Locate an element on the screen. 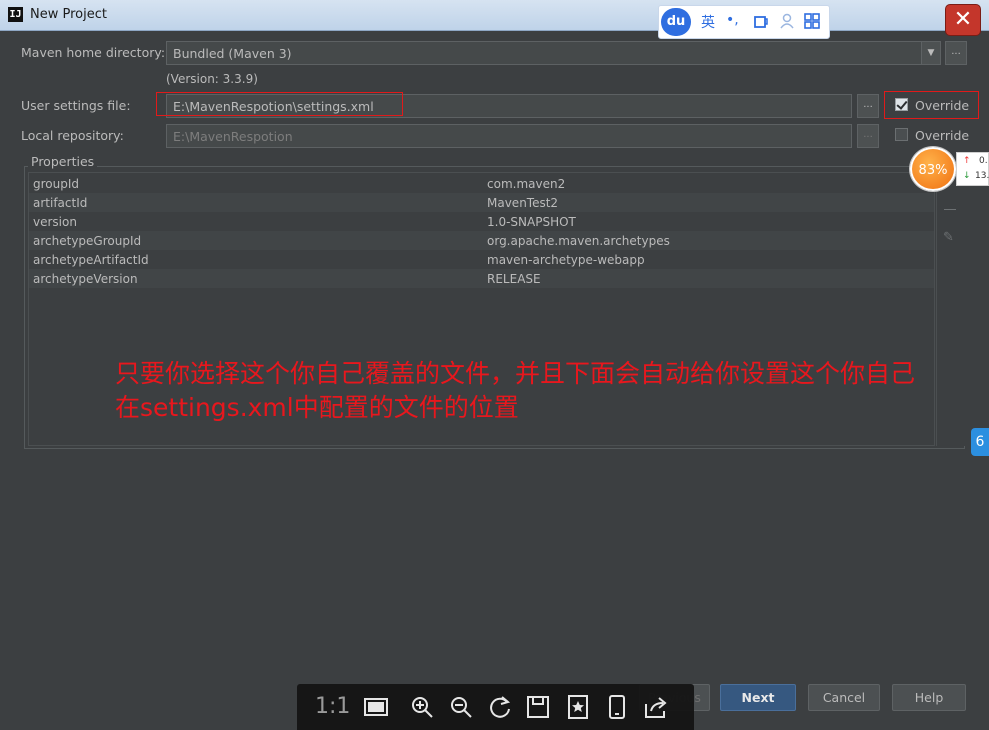  speed-badge: 83% is located at coordinates (933, 169).